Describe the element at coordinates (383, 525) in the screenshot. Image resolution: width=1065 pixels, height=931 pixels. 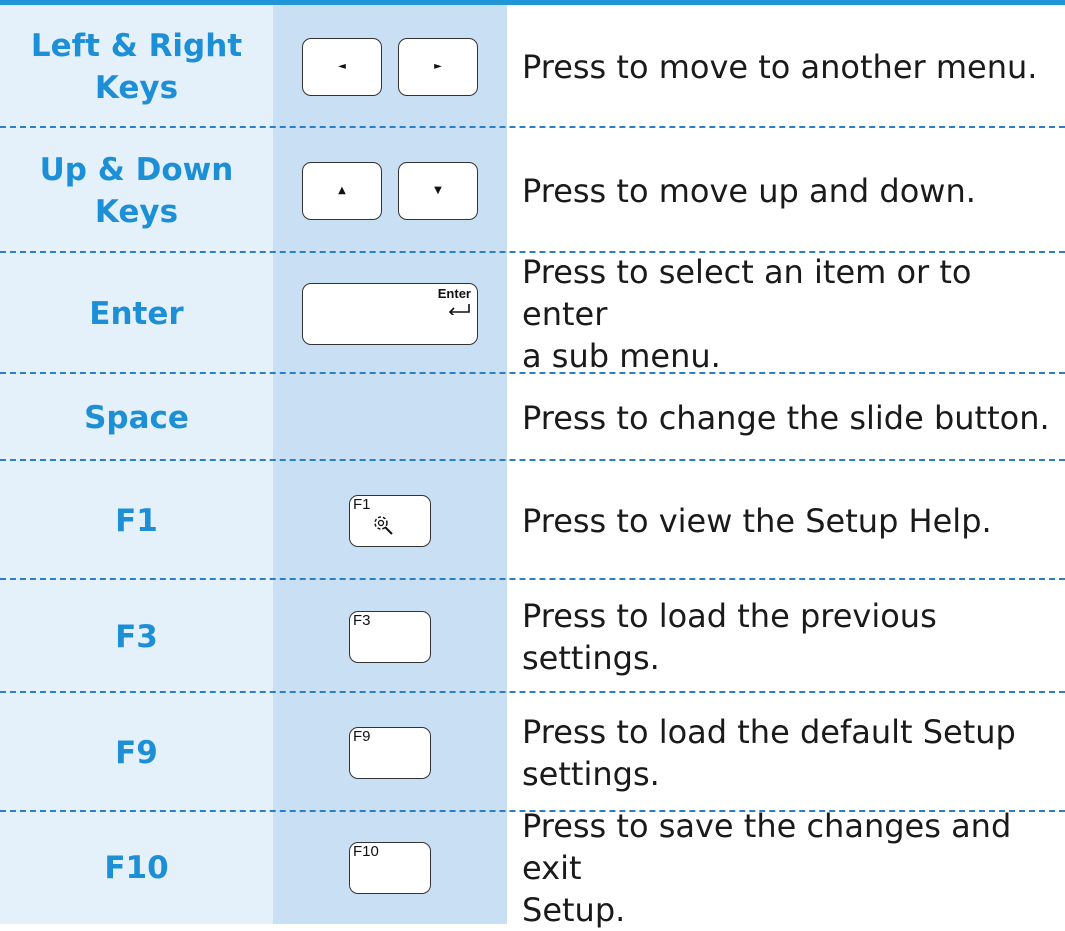
I see `settings-help-icon` at that location.